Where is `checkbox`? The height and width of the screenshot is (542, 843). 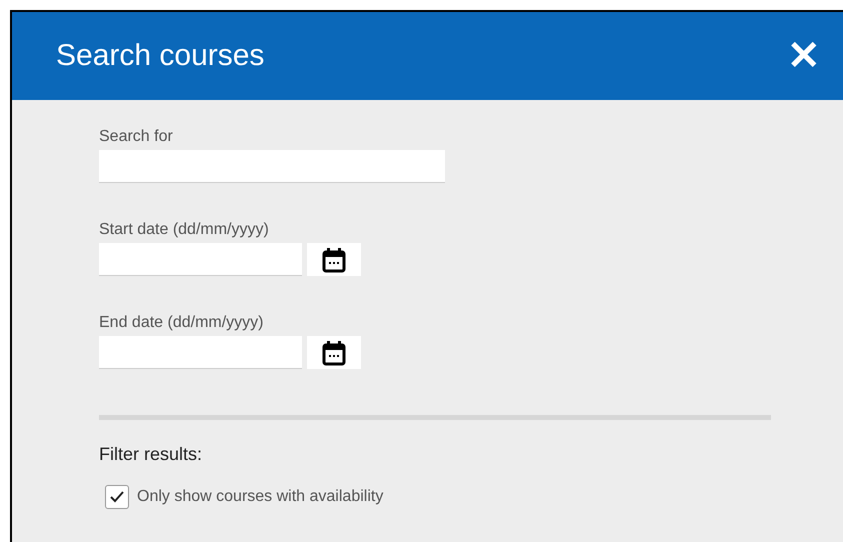 checkbox is located at coordinates (117, 497).